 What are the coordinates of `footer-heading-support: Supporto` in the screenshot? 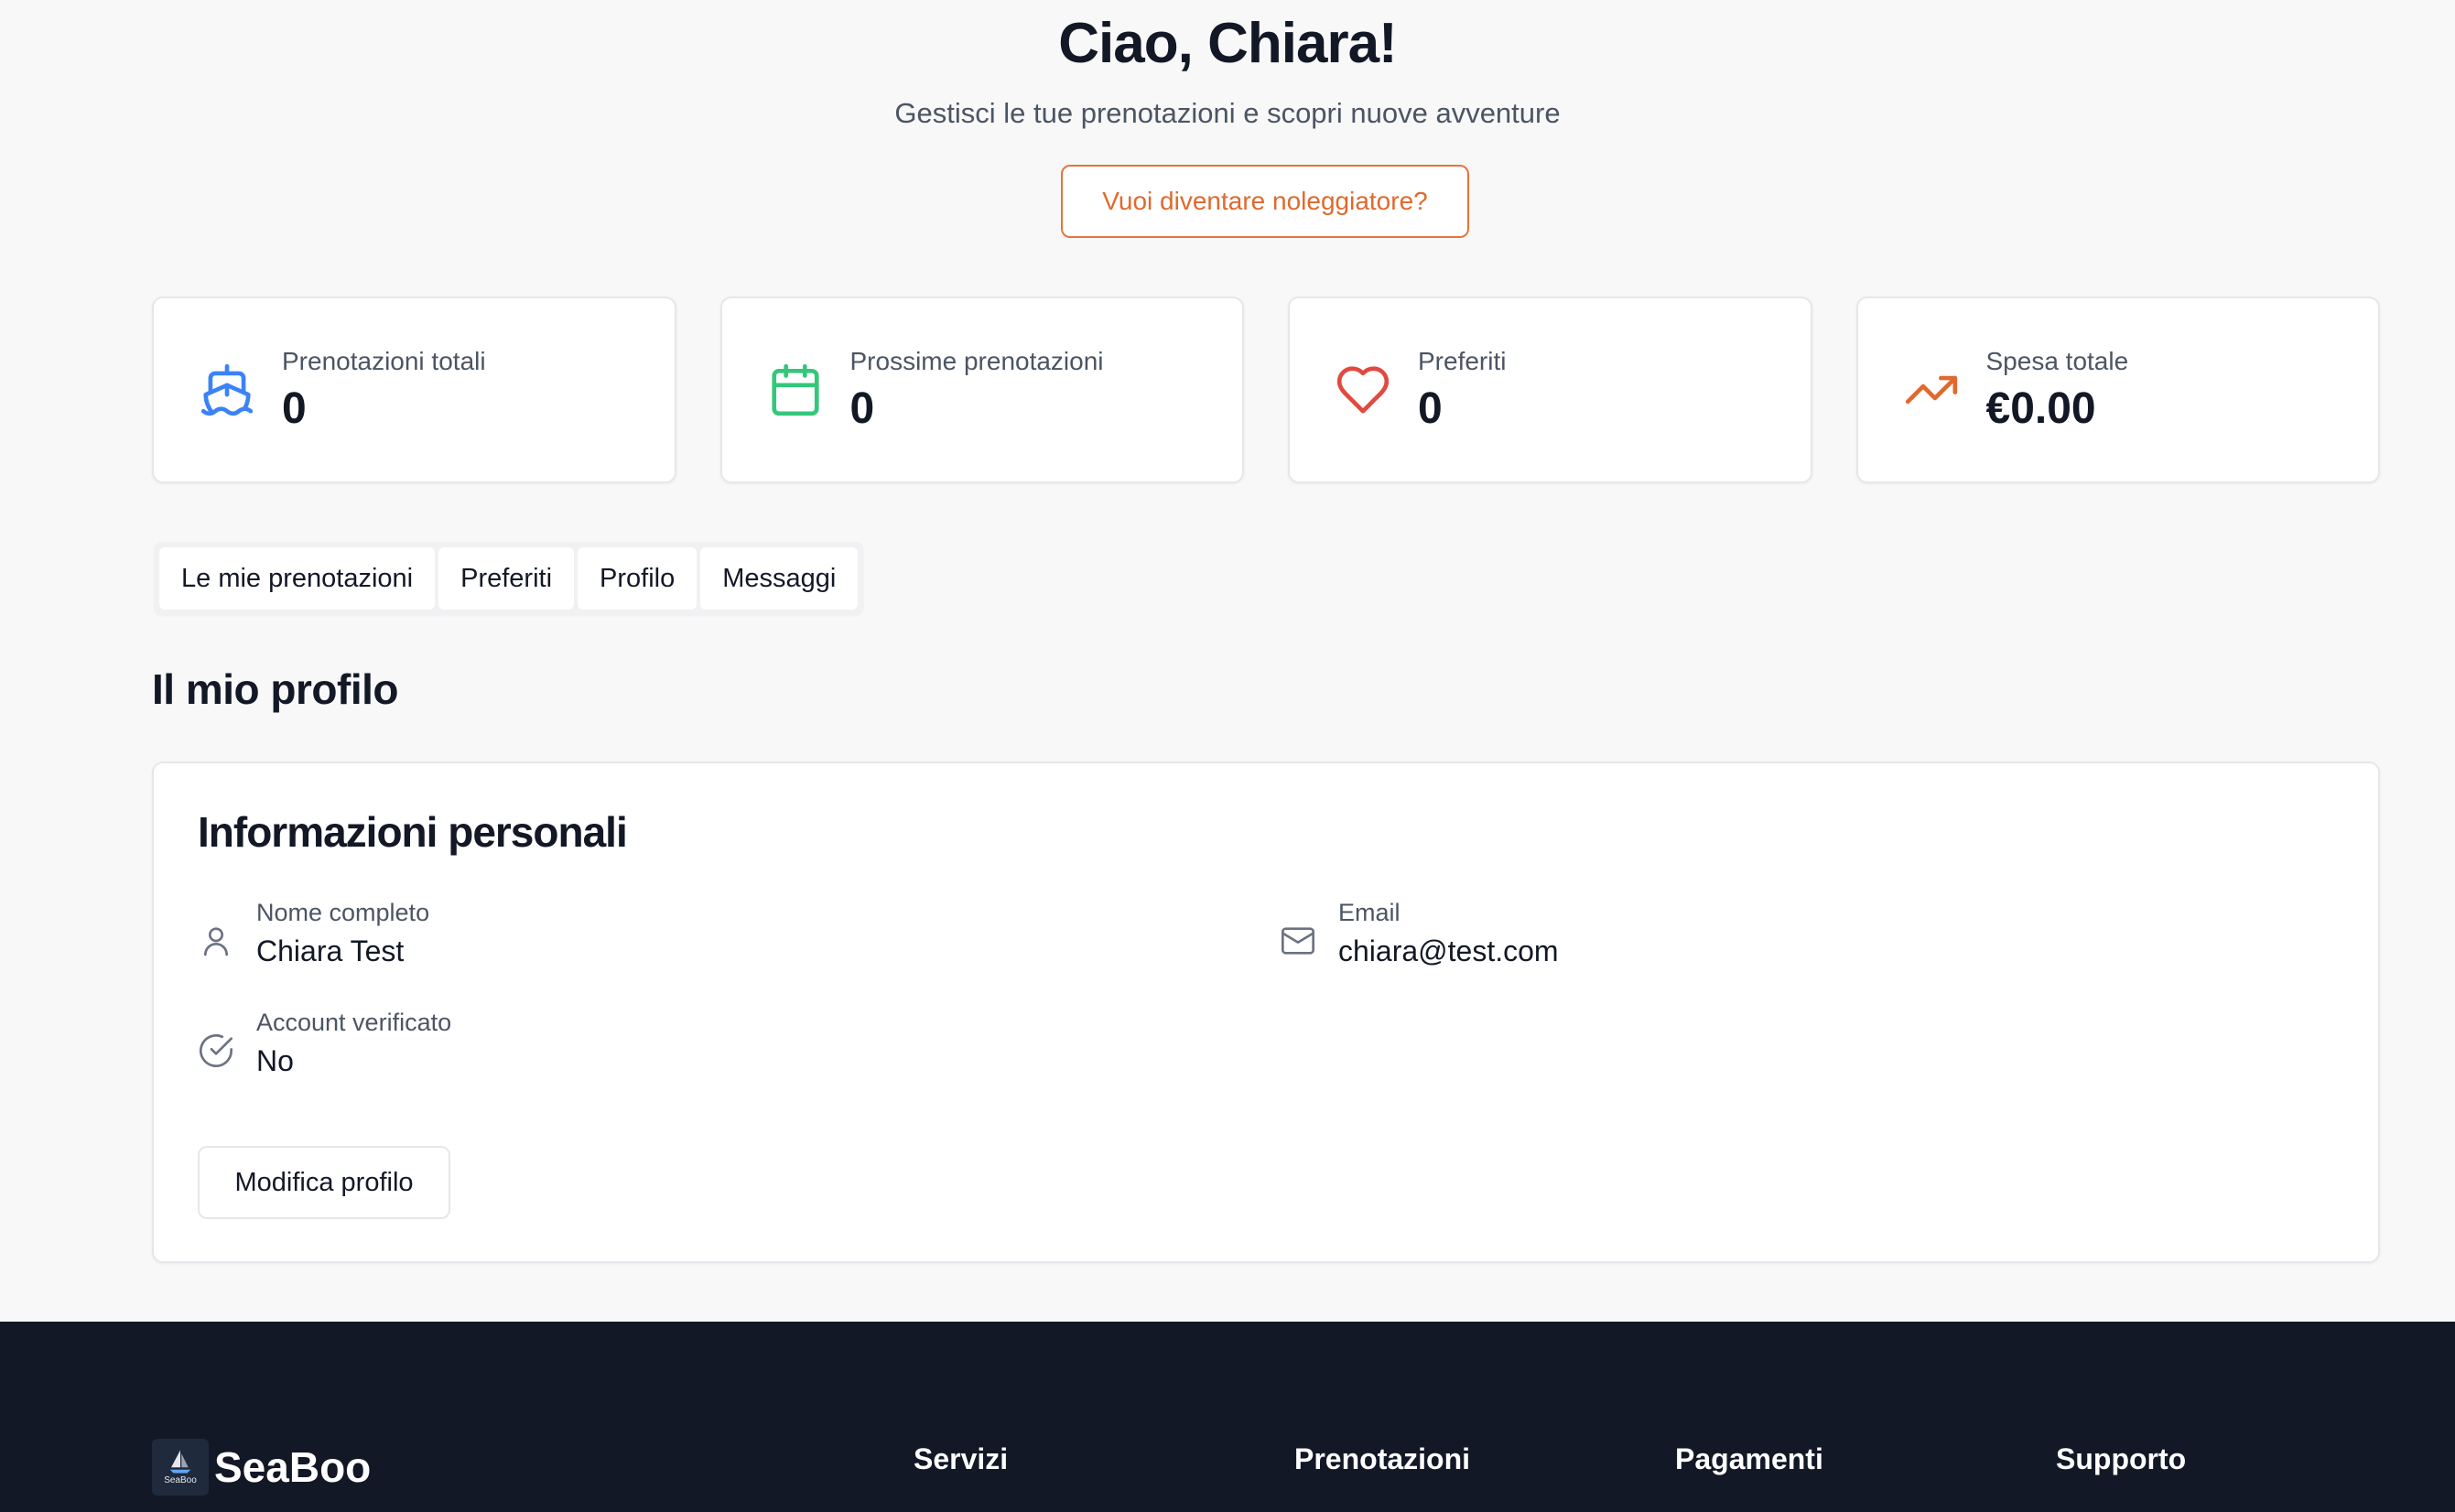 It's located at (2121, 1458).